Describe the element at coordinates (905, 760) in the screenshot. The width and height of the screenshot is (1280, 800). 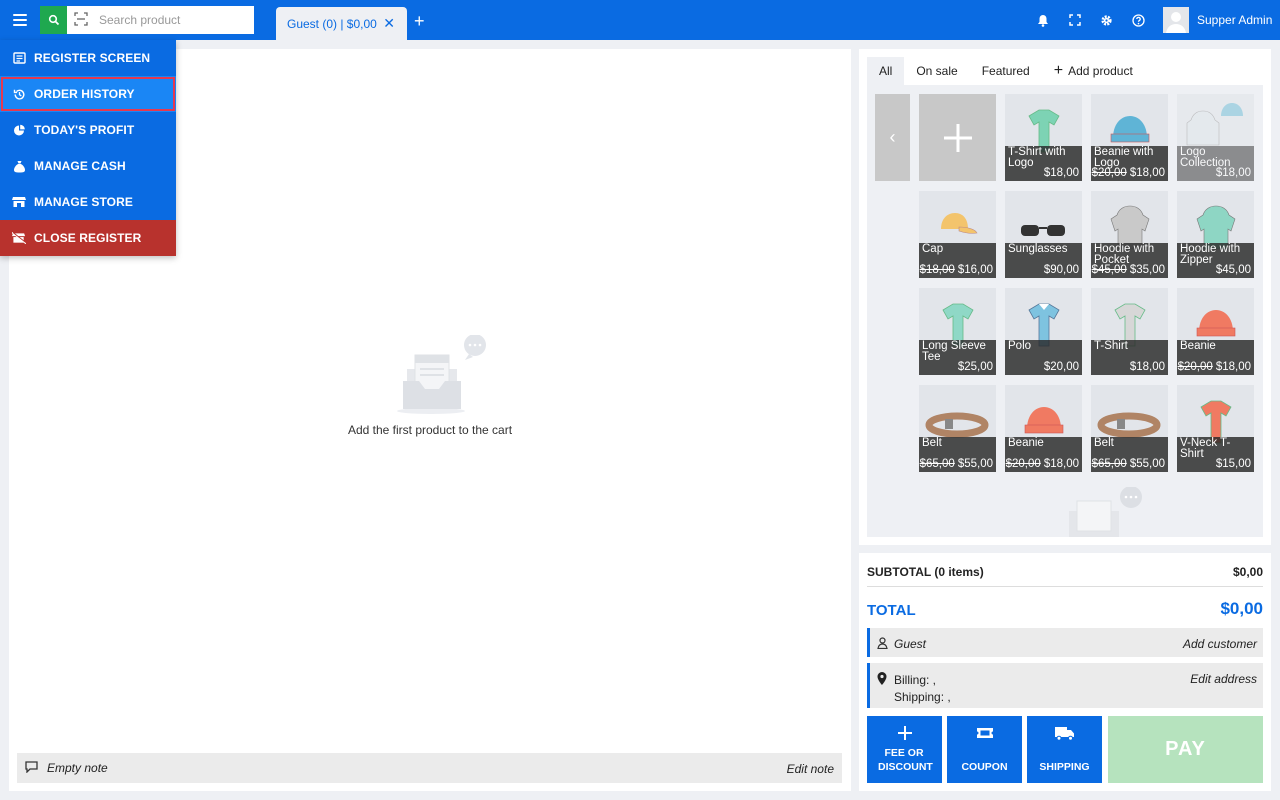
I see `fee-button-label: FEE OR DISCOUNT` at that location.